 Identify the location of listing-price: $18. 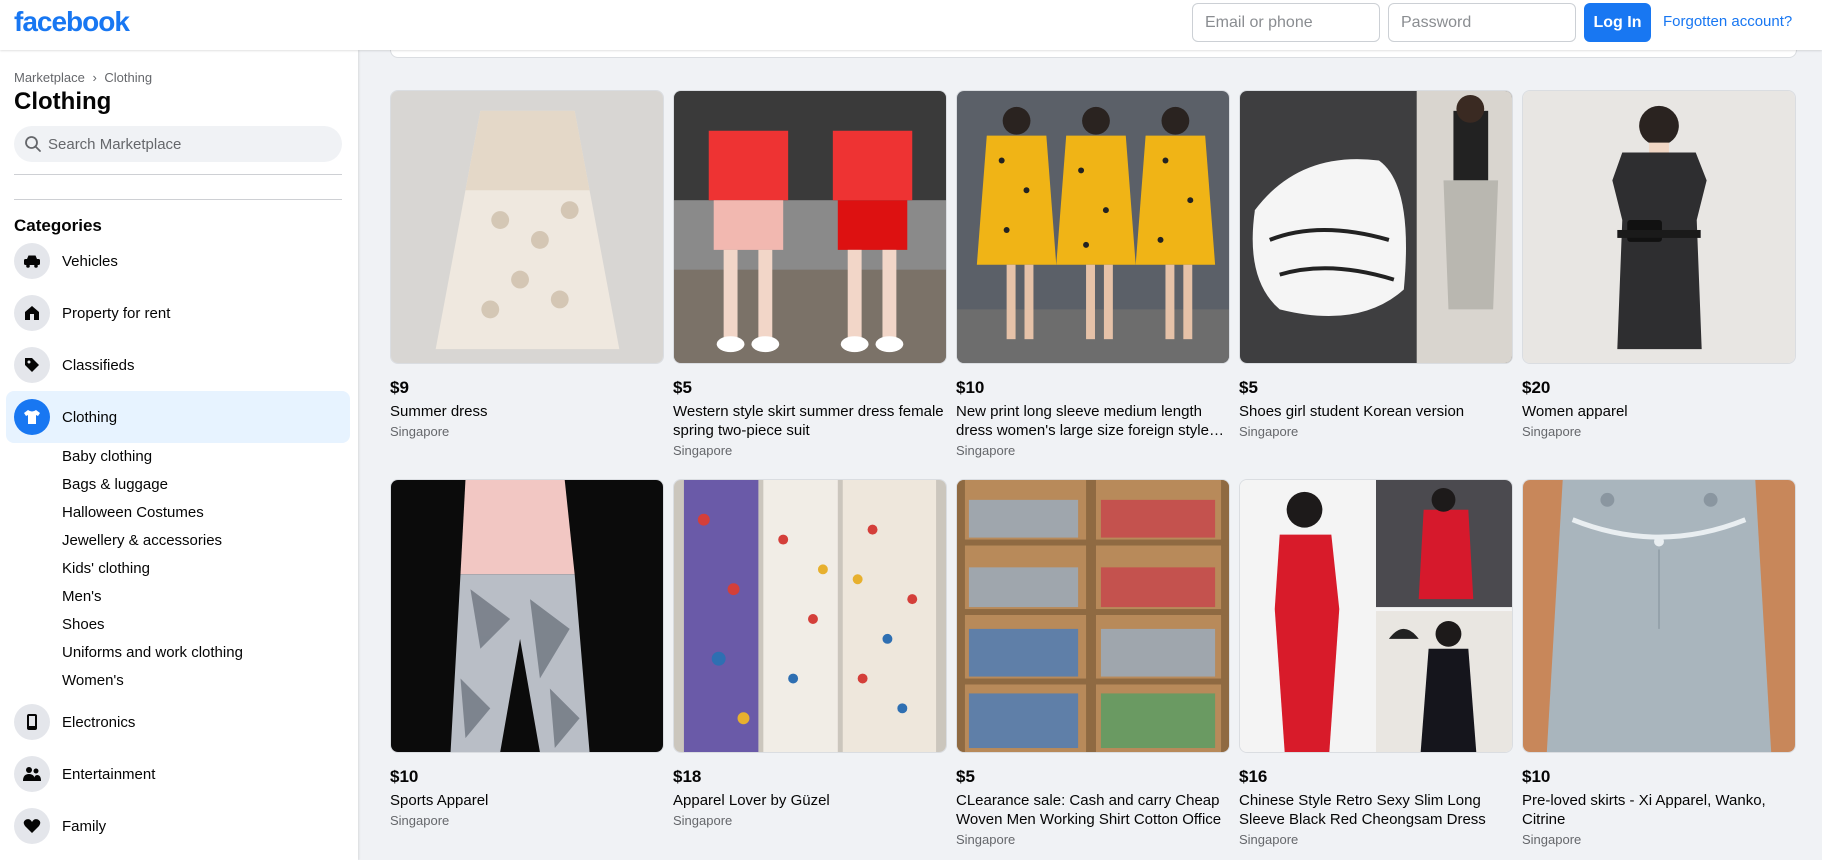
(687, 776).